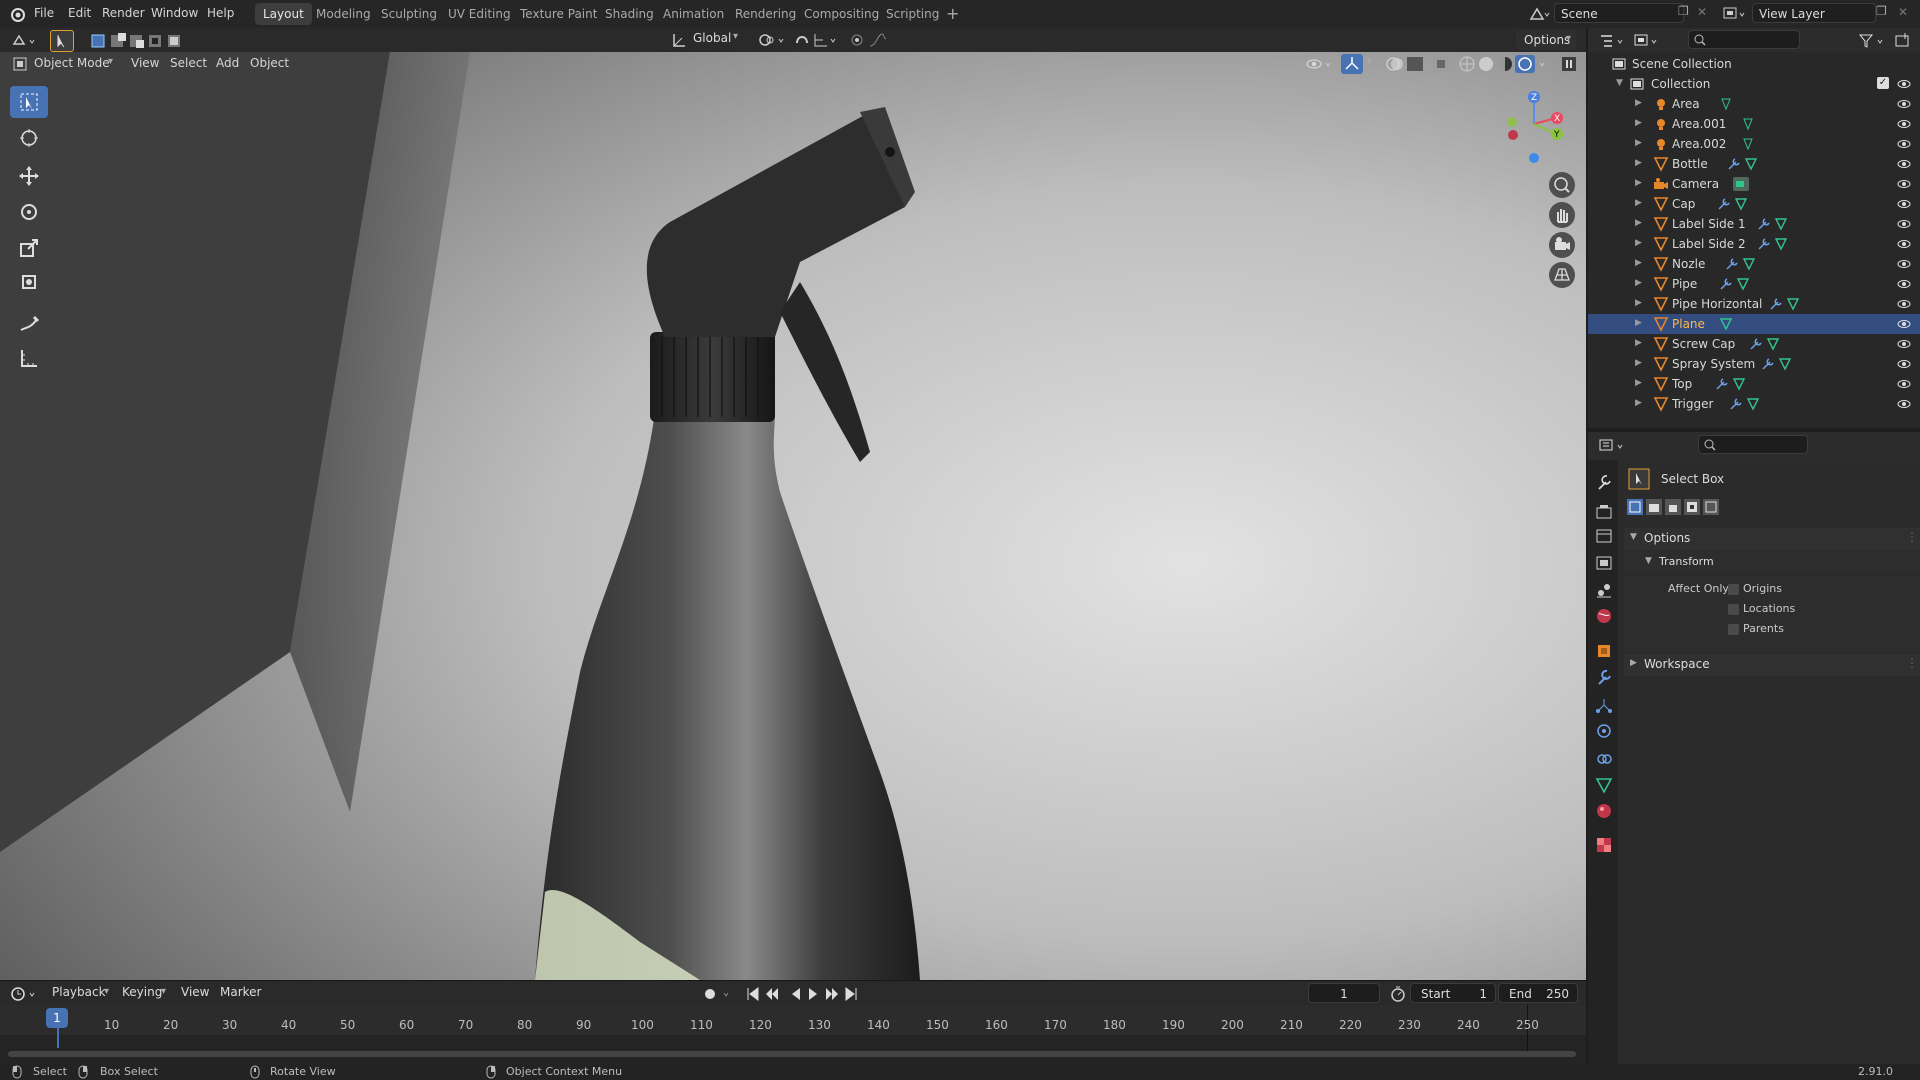  What do you see at coordinates (343, 14) in the screenshot?
I see `tab-modeling: Modeling` at bounding box center [343, 14].